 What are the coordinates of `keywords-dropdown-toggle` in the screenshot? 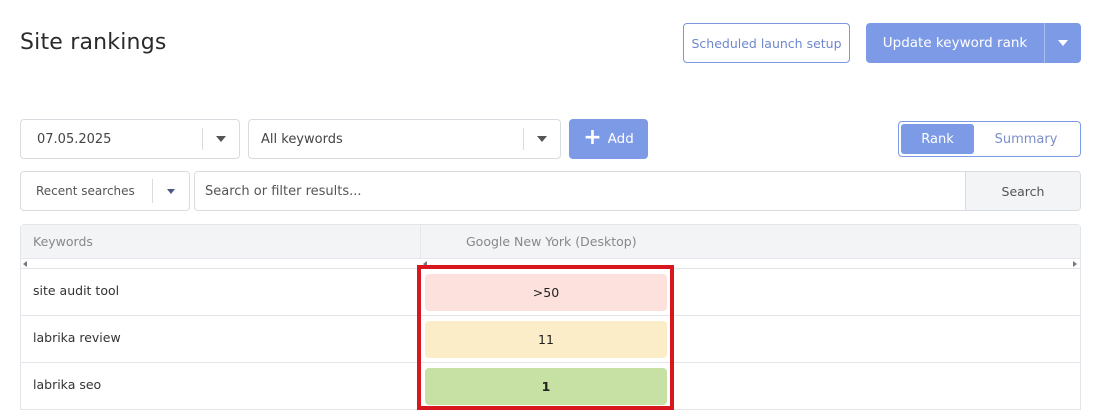 It's located at (542, 139).